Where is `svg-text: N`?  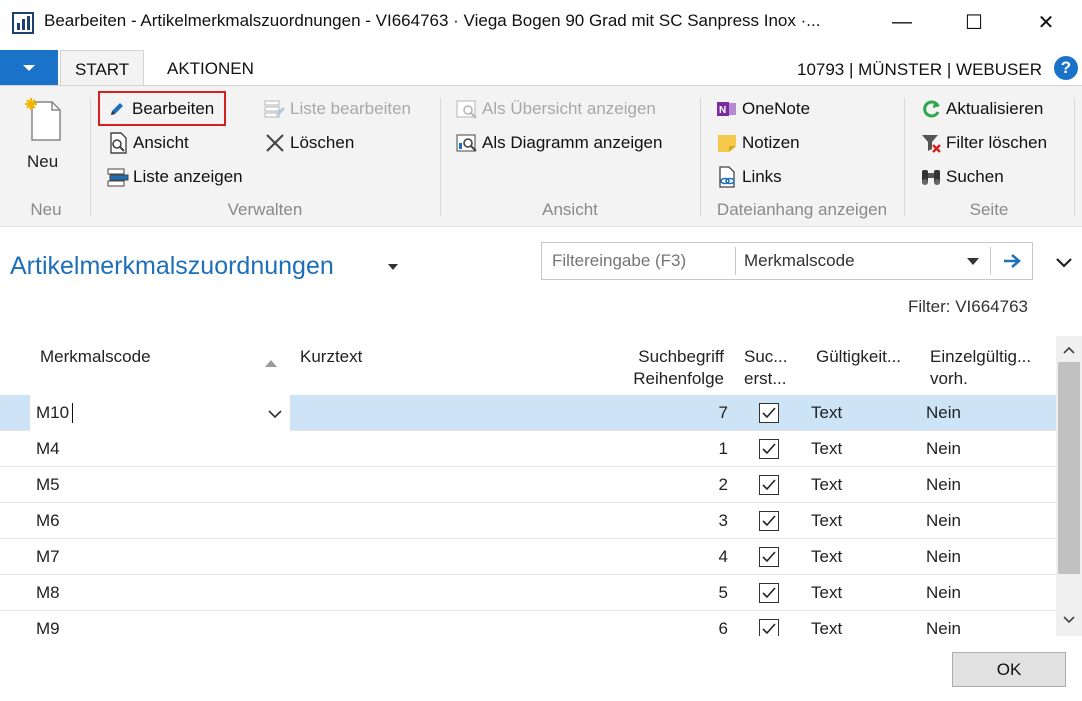 svg-text: N is located at coordinates (722, 110).